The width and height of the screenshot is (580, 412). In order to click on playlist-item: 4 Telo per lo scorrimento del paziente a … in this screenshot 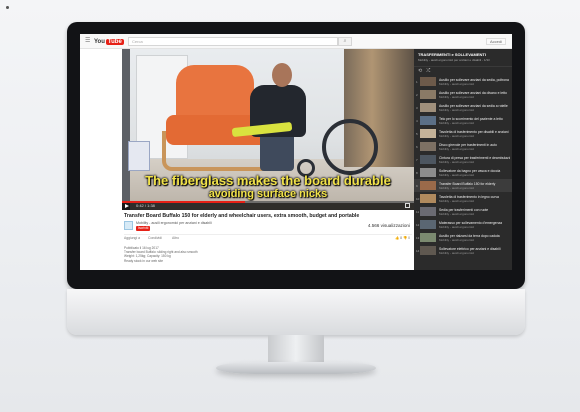, I will do `click(463, 120)`.